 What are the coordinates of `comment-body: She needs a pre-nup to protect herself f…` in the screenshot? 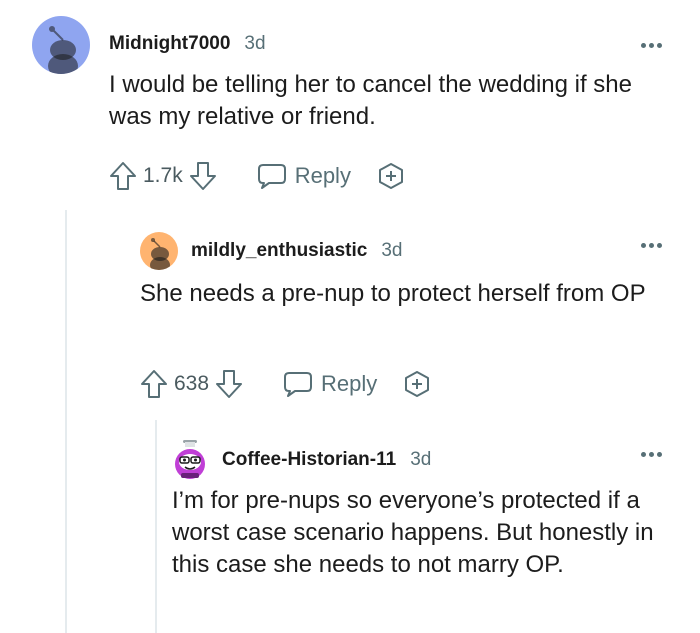 It's located at (393, 293).